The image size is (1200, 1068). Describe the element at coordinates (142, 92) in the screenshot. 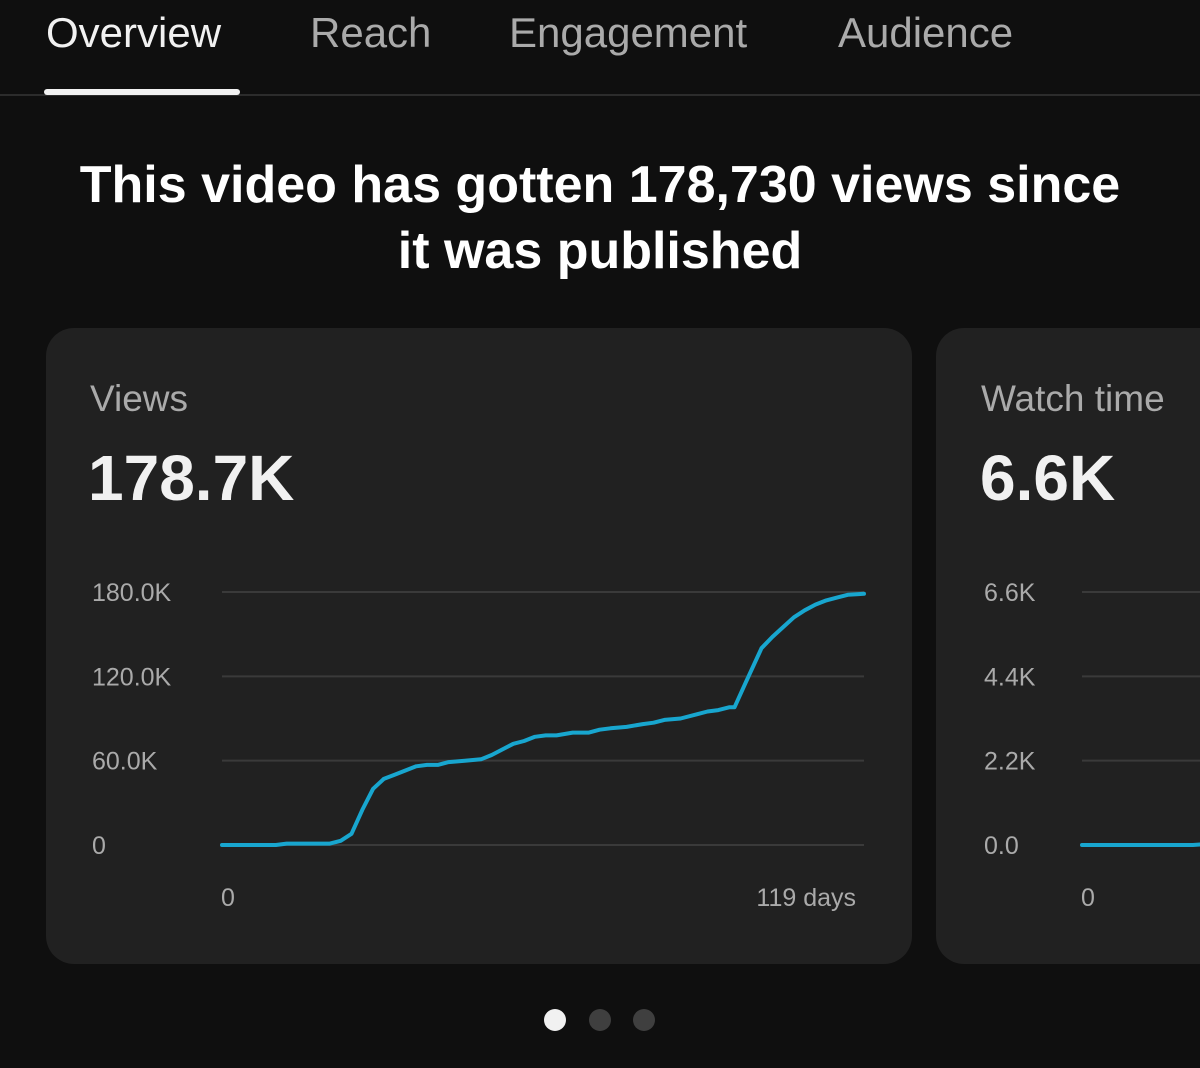

I see `active-tab-indicator` at that location.